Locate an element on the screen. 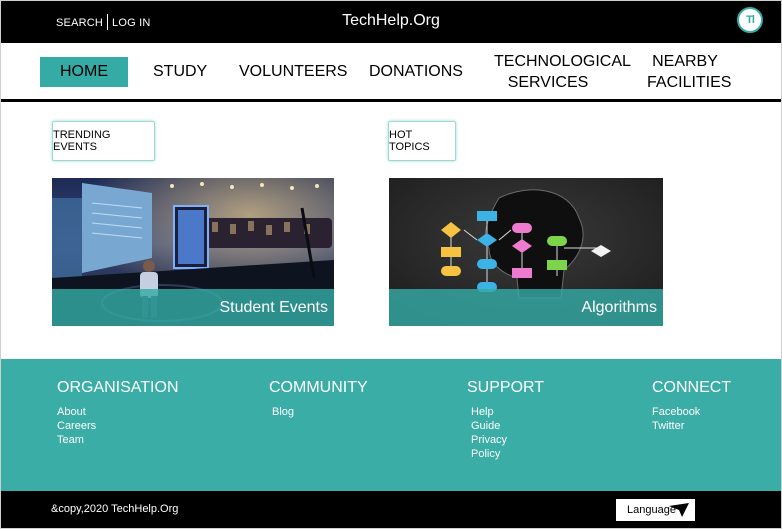 The height and width of the screenshot is (529, 782). nav-nearby-line2: FACILITIES is located at coordinates (689, 82).